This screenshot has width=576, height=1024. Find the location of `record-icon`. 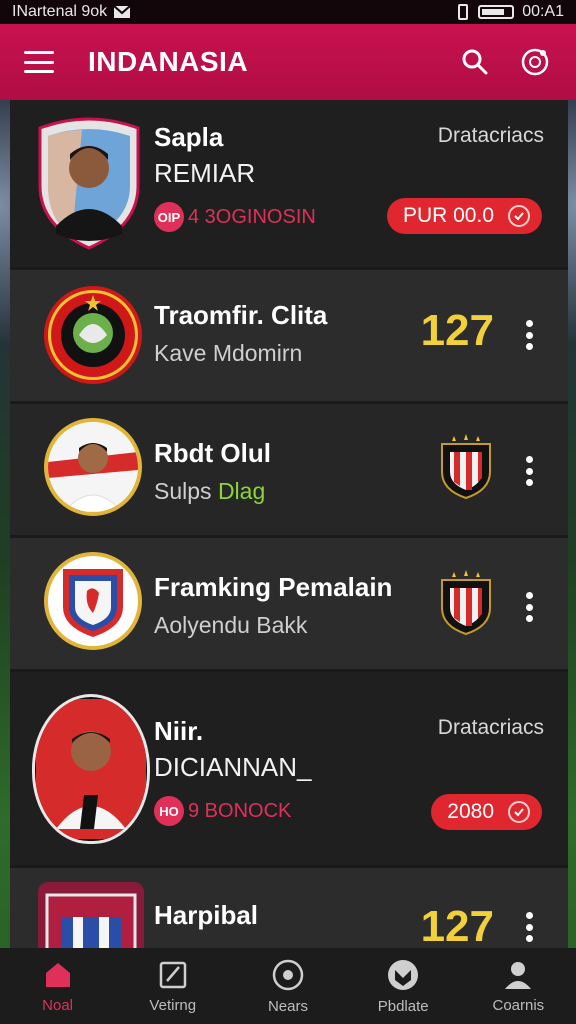

record-icon is located at coordinates (288, 974).